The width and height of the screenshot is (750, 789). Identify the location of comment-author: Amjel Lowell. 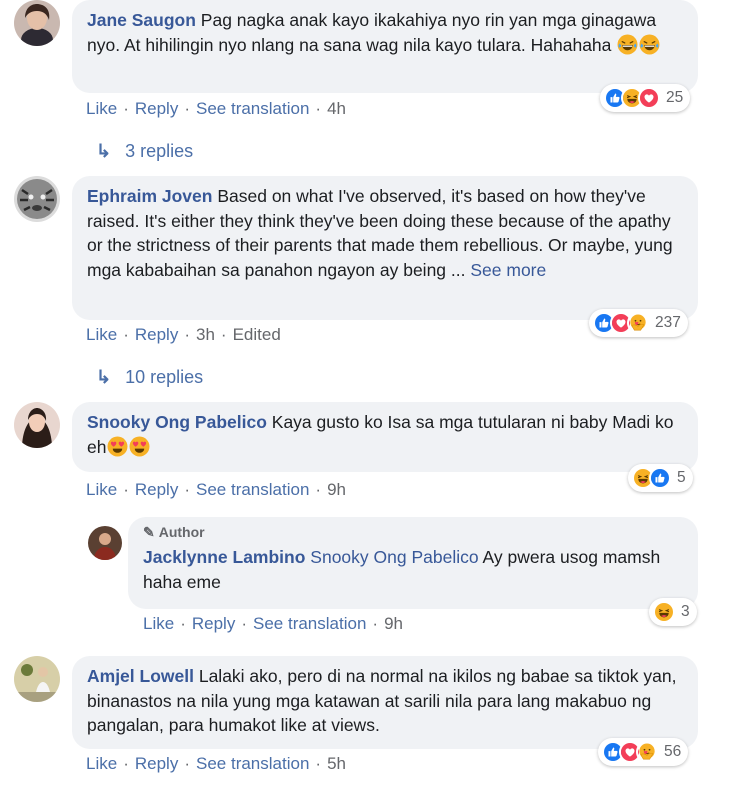
(140, 676).